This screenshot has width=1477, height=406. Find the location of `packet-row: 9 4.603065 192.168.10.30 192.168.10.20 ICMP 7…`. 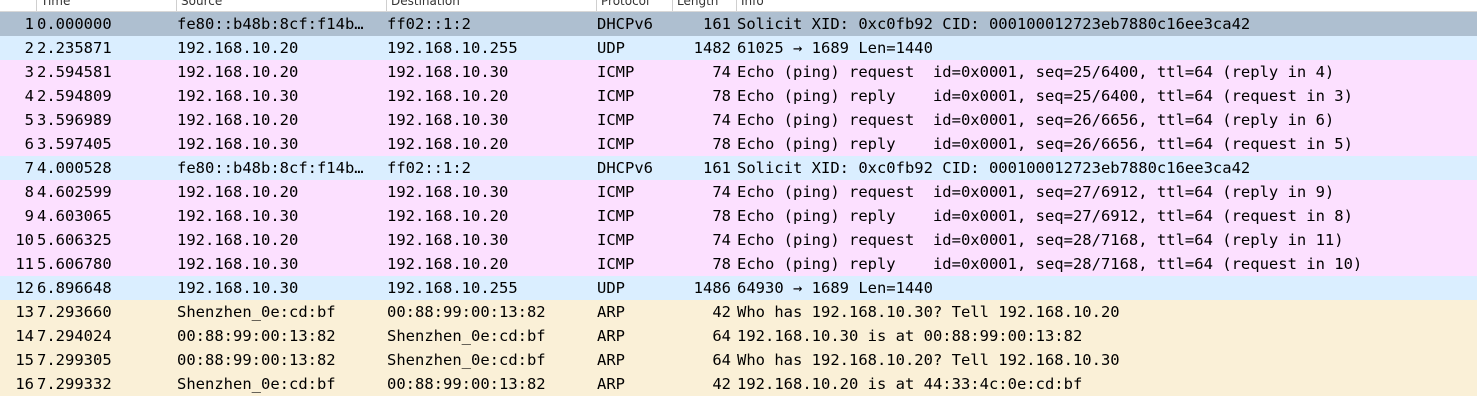

packet-row: 9 4.603065 192.168.10.30 192.168.10.20 ICMP 7… is located at coordinates (738, 216).